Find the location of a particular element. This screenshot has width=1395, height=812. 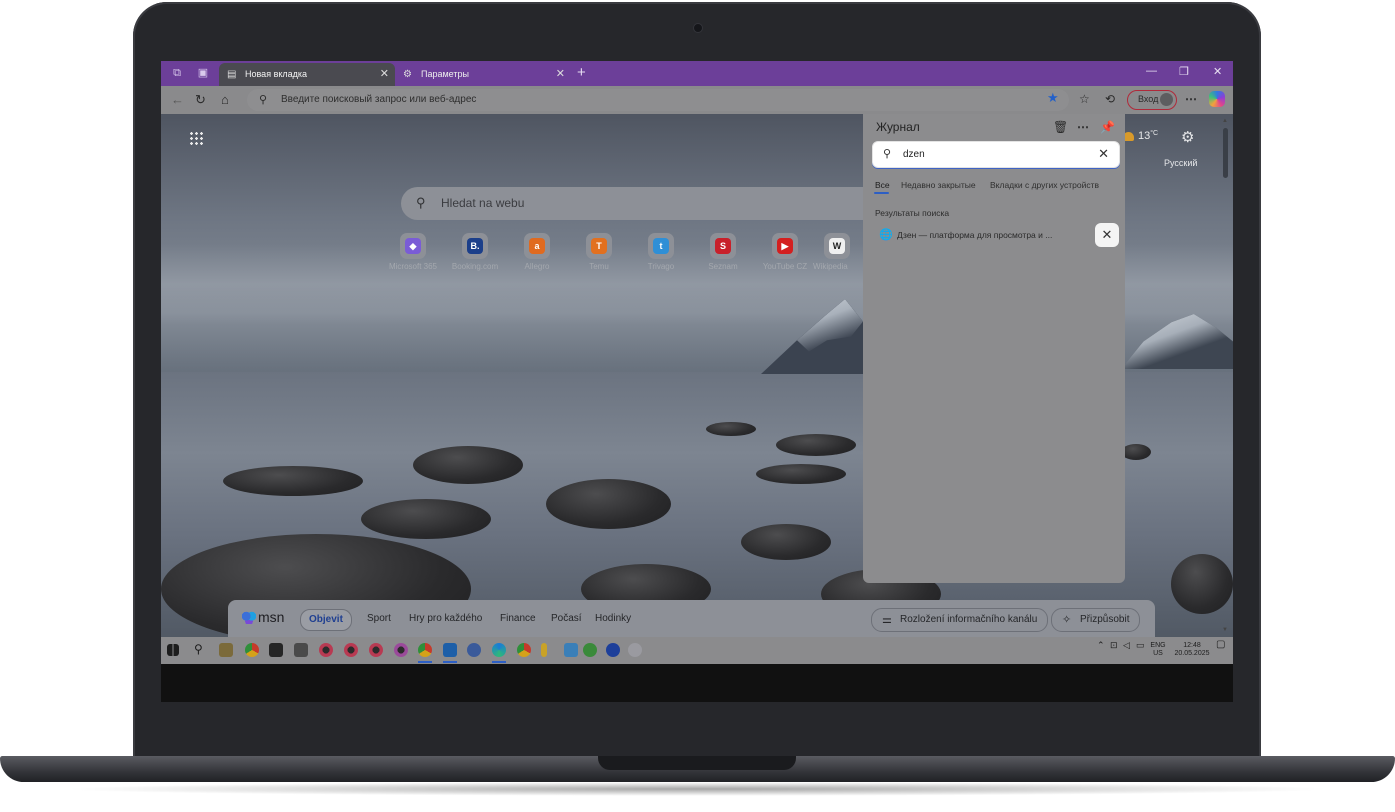

quick-link-youtube: ▶ YouTube CZ is located at coordinates (785, 252).